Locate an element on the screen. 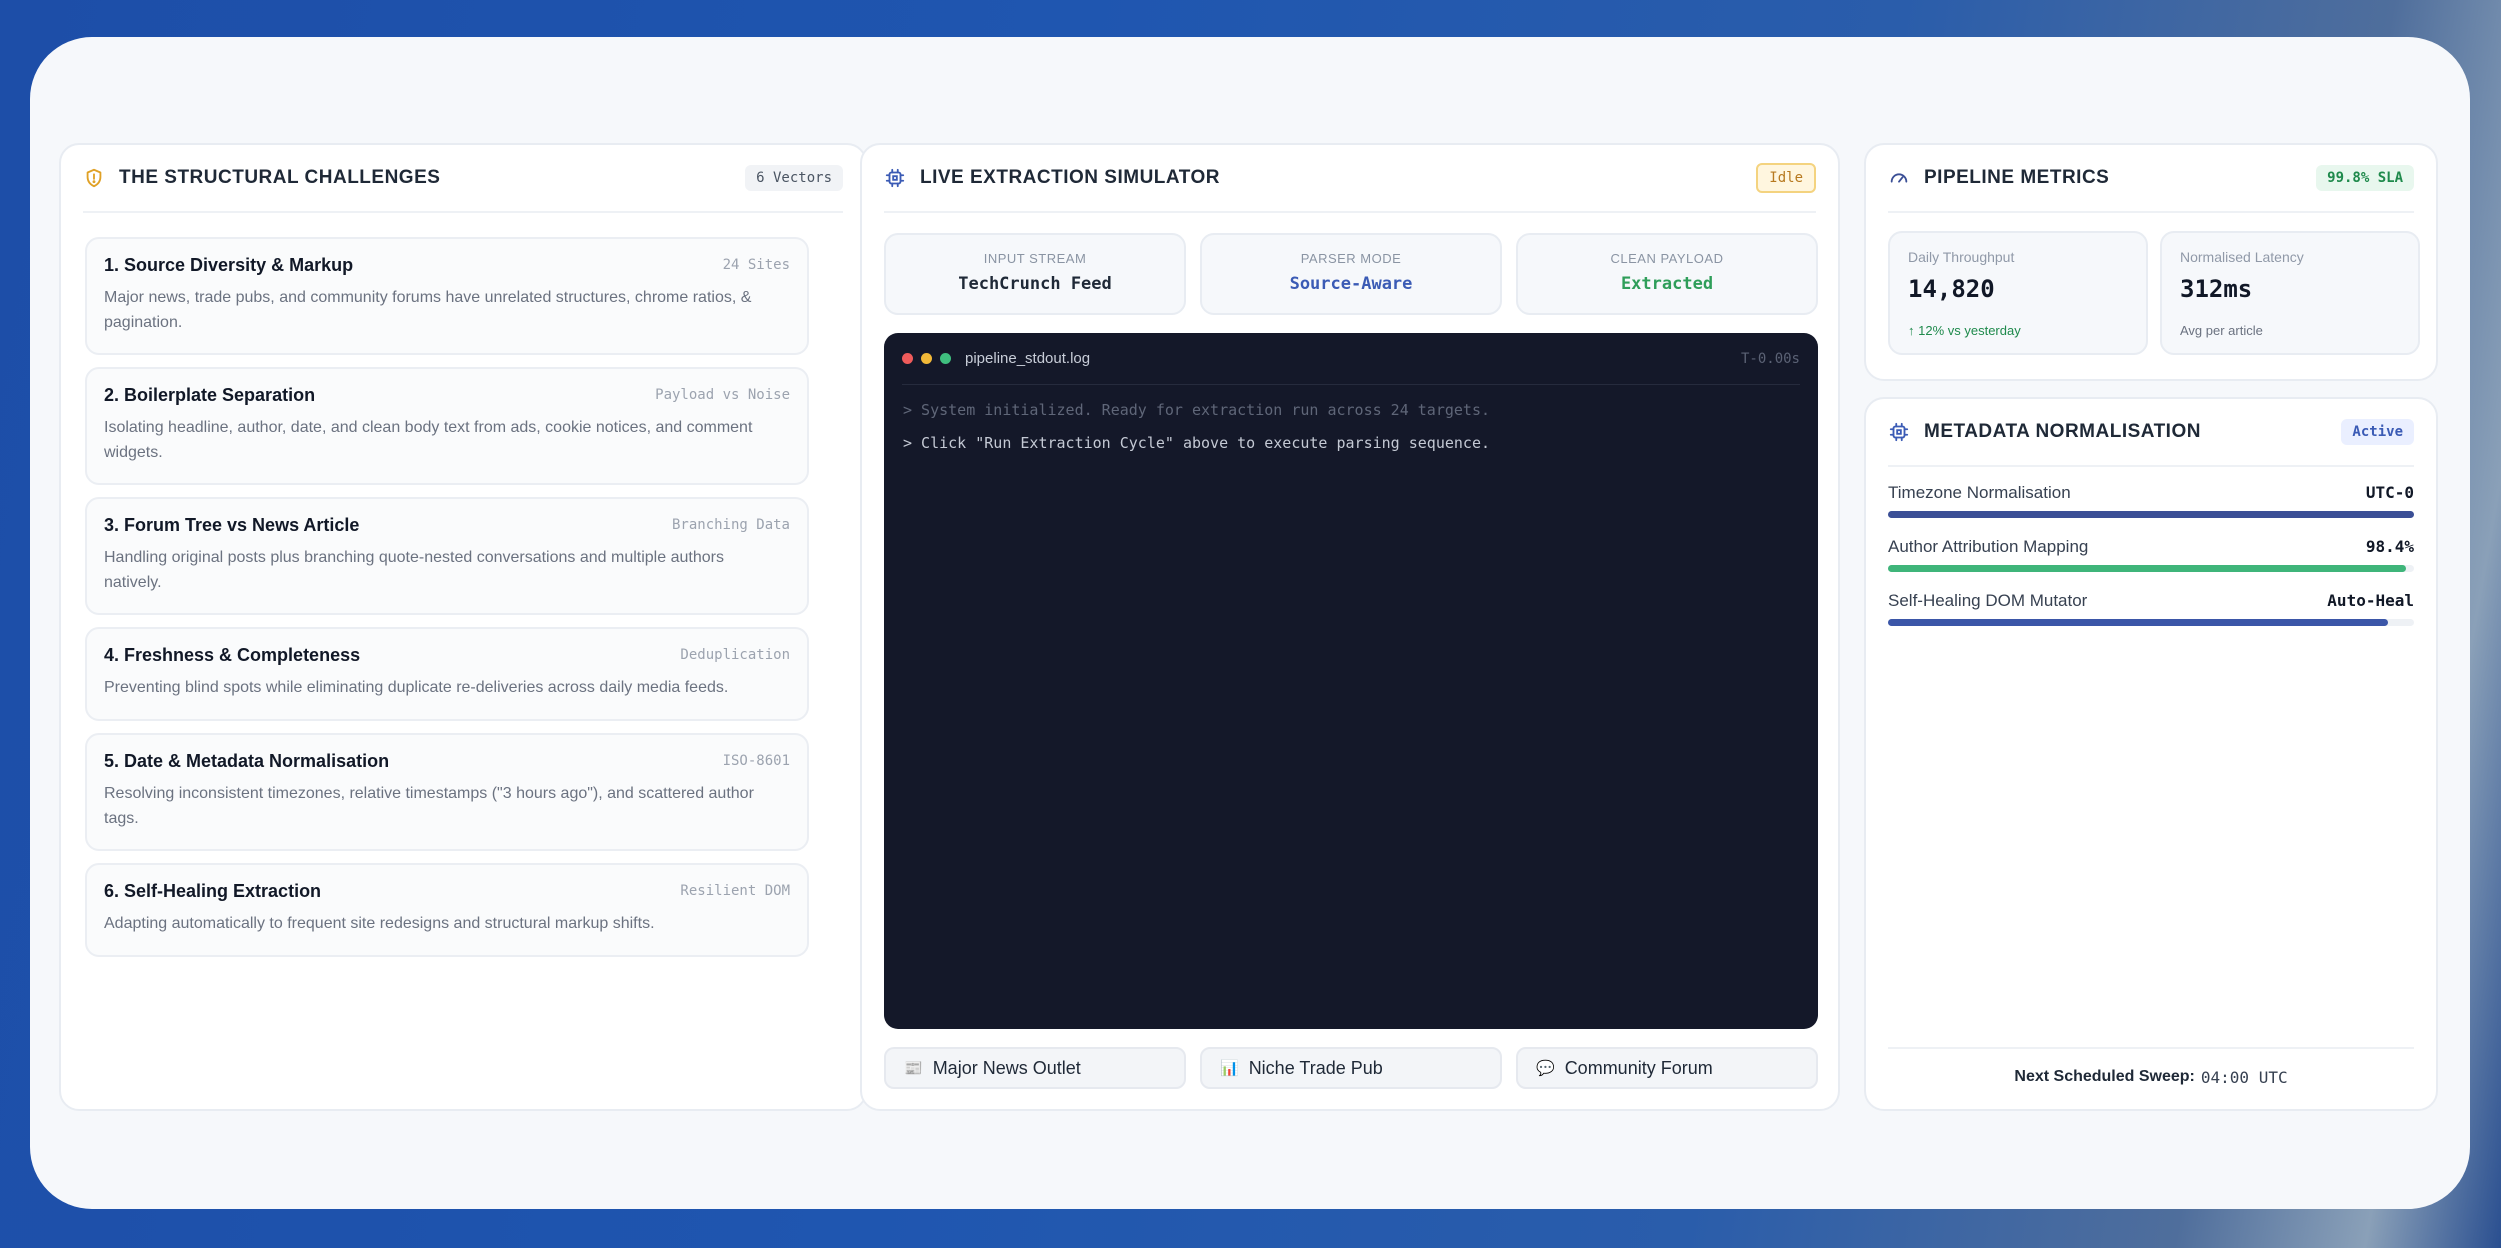  source-major-news-button: 📰 Major News Outlet is located at coordinates (1035, 1068).